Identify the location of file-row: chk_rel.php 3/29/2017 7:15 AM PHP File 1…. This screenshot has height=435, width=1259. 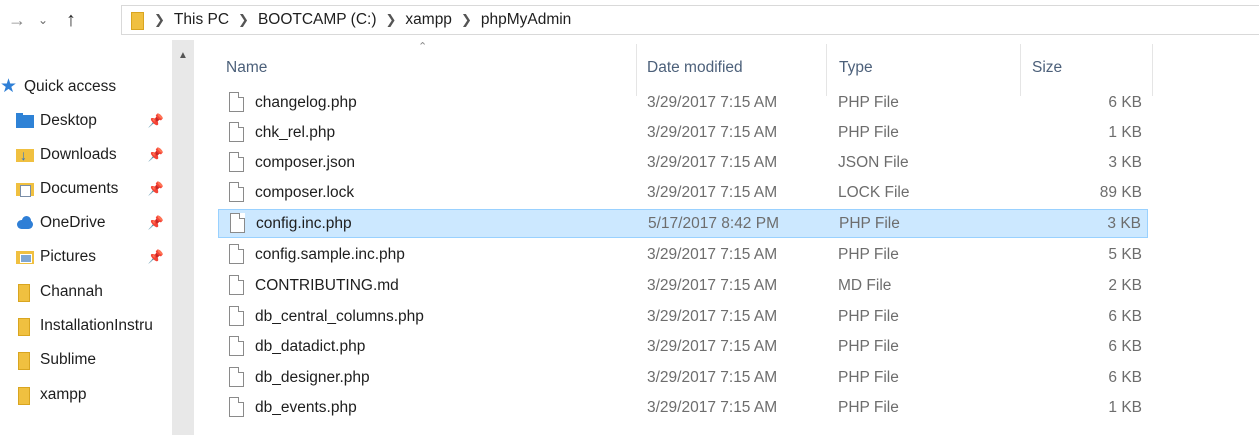
(683, 133).